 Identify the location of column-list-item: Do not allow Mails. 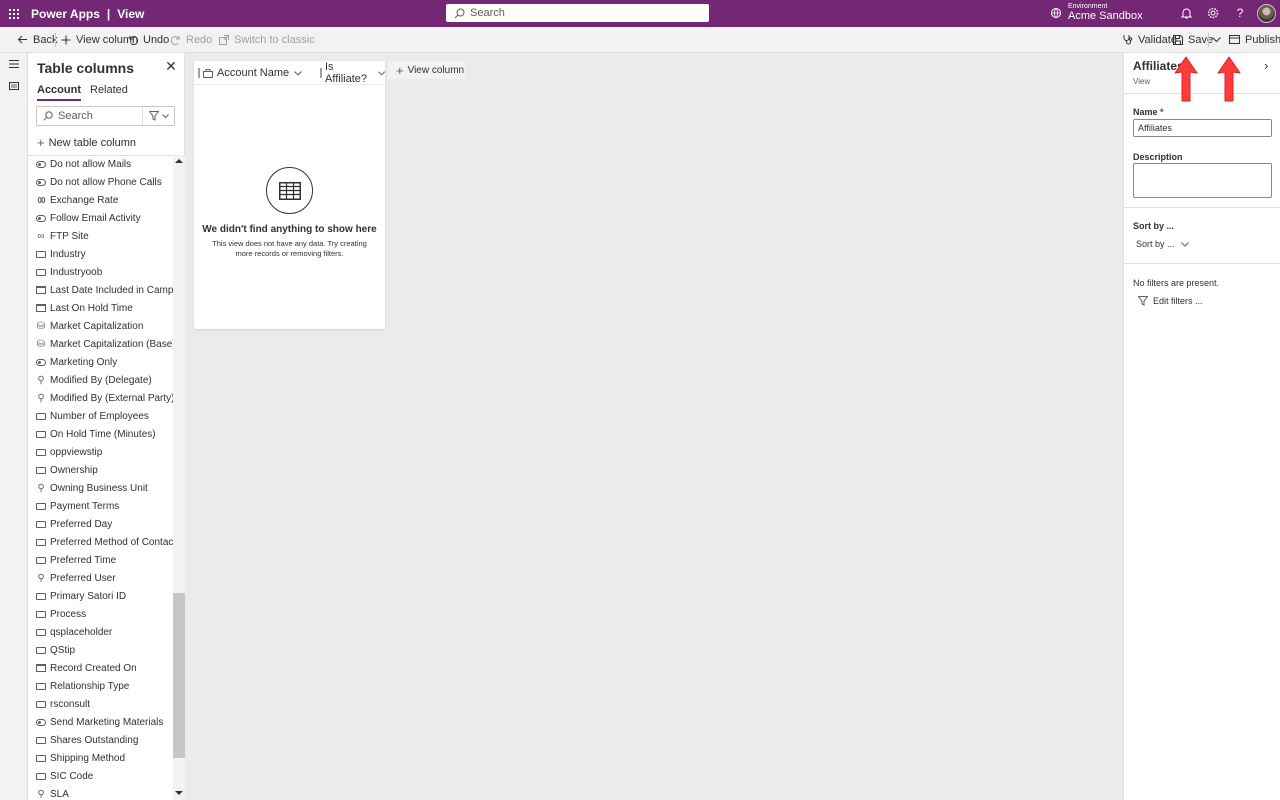
(100, 164).